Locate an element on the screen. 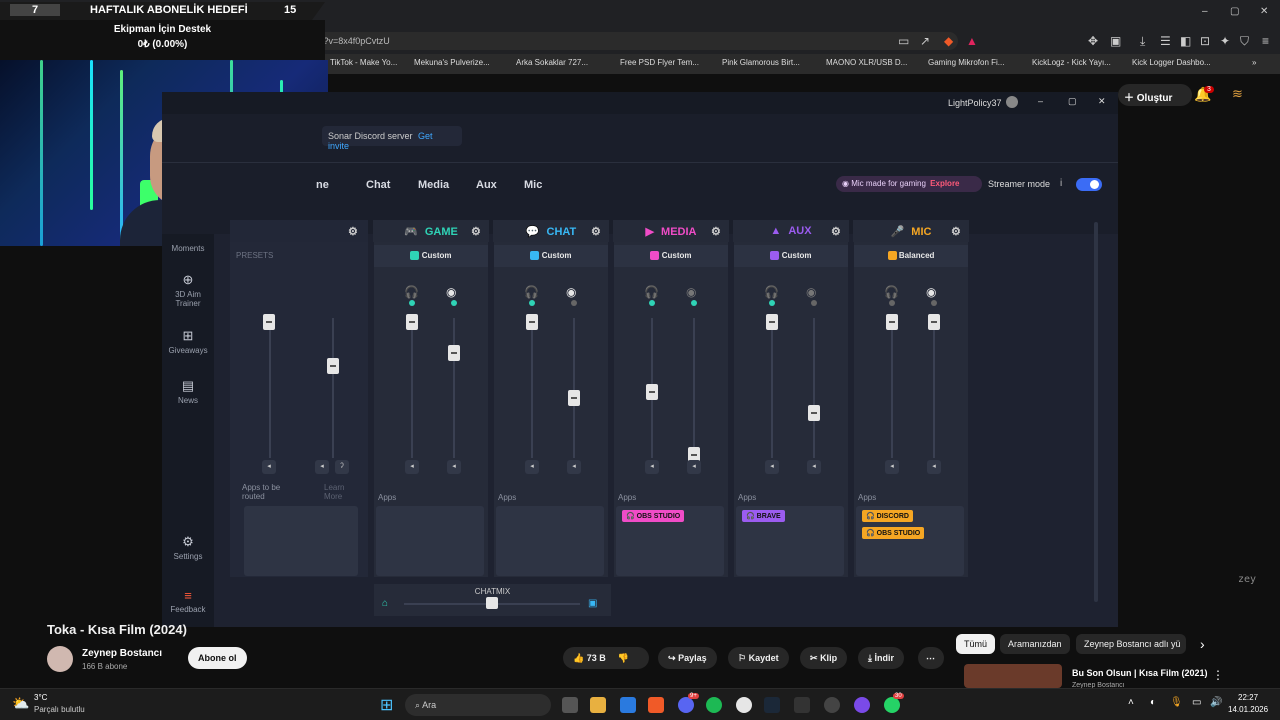  app-icon is located at coordinates (862, 705).